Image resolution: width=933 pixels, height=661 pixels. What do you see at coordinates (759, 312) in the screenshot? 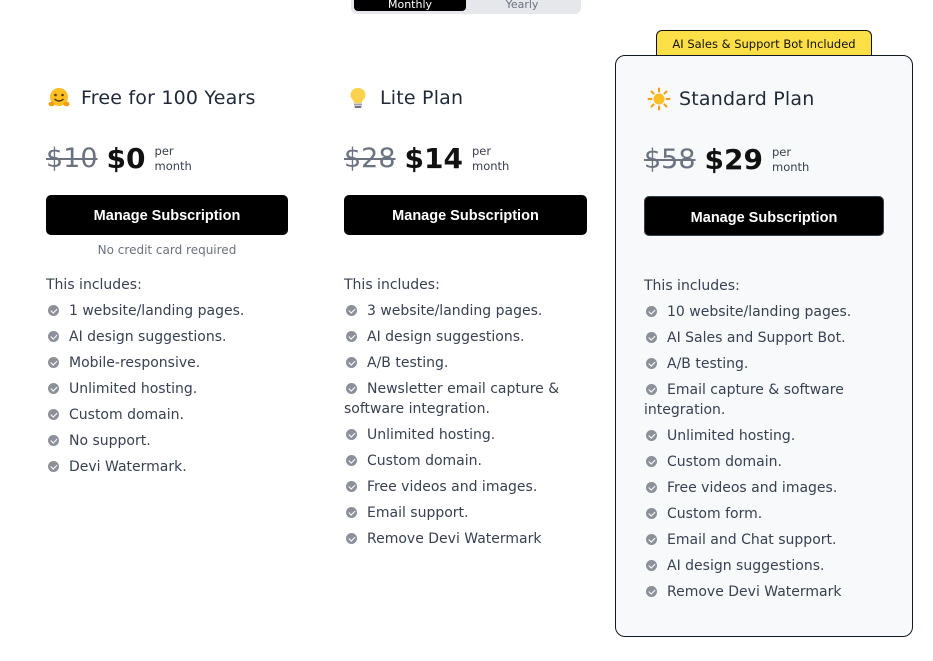
I see `feature-text: 10 website/landing pages.` at bounding box center [759, 312].